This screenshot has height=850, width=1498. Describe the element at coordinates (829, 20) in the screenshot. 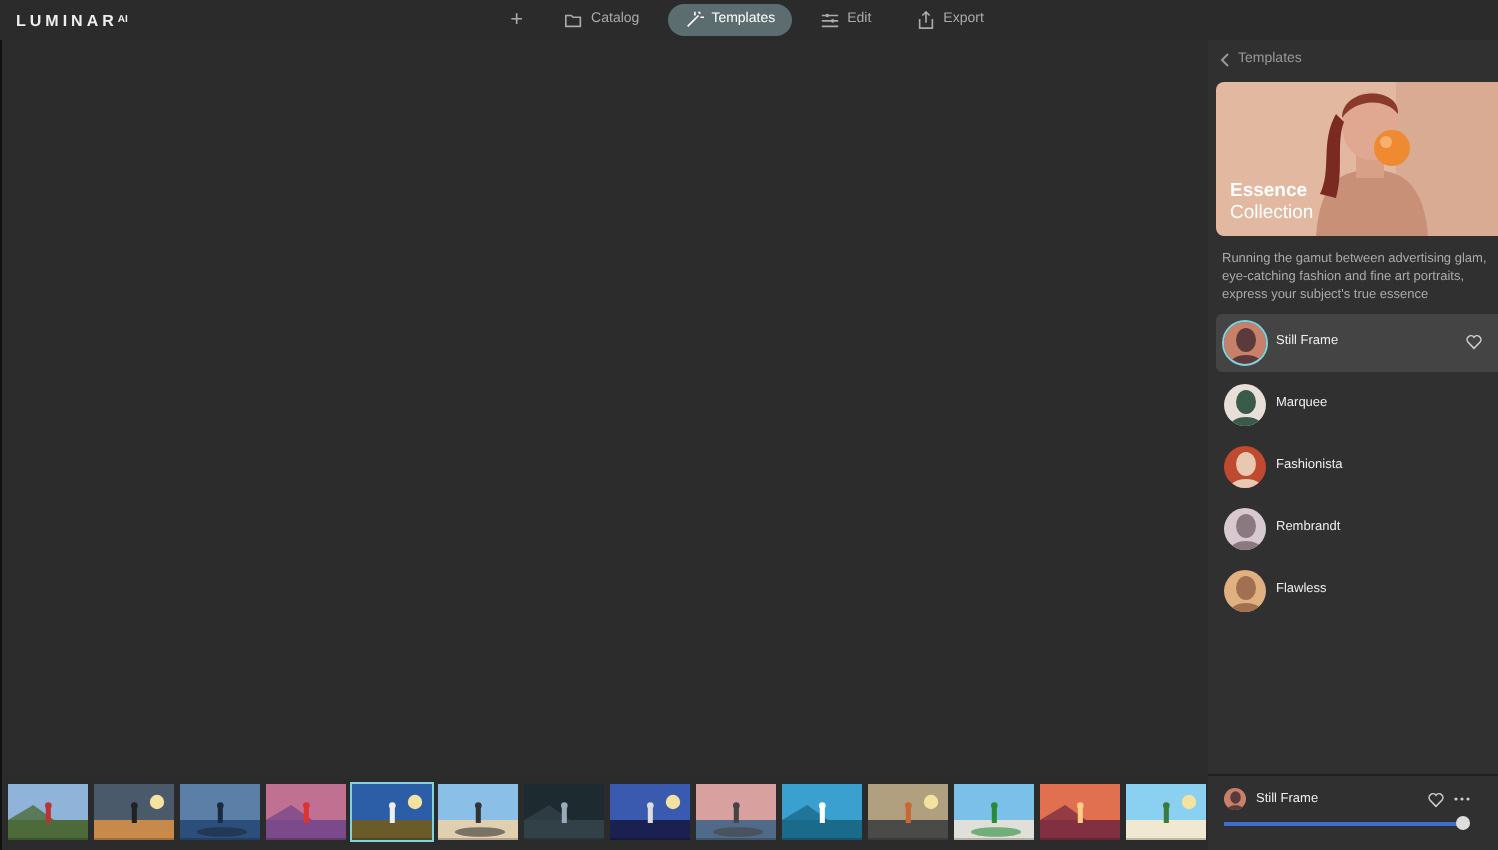

I see `sliders-icon` at that location.